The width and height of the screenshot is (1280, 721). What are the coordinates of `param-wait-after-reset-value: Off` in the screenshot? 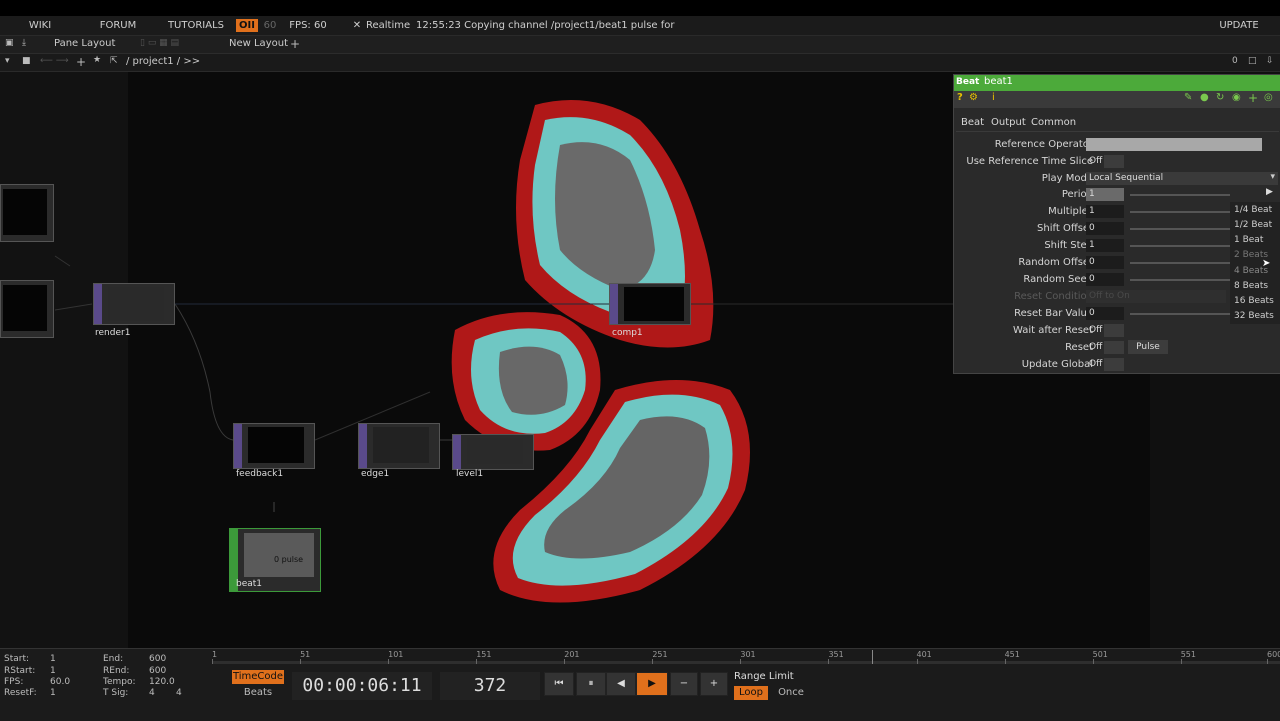 It's located at (1094, 330).